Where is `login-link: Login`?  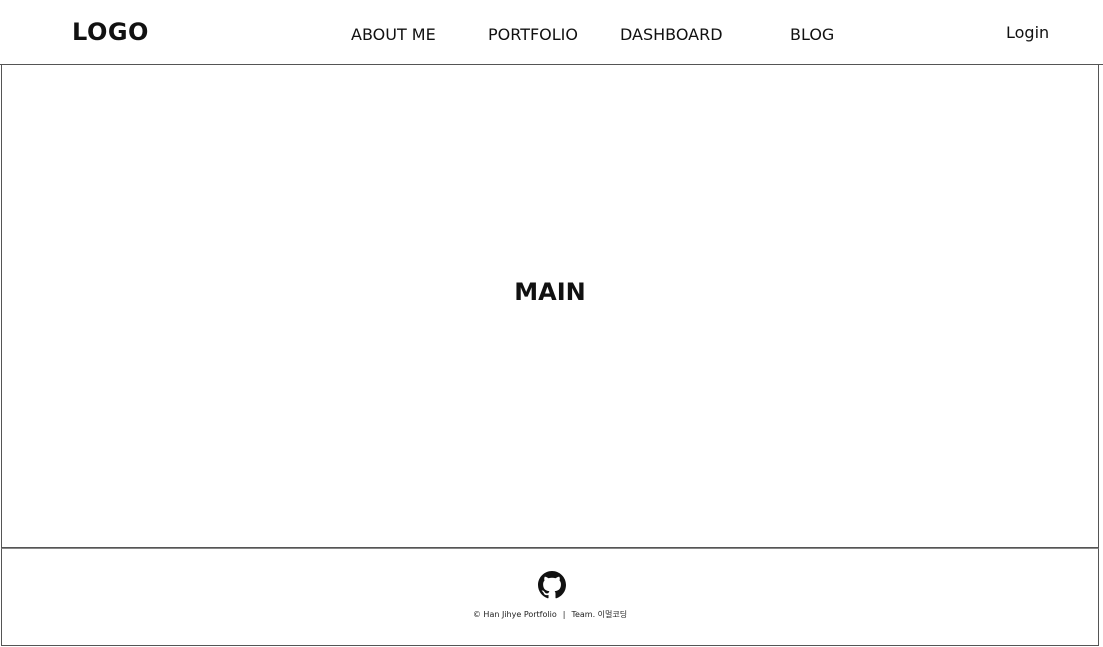
login-link: Login is located at coordinates (1027, 32).